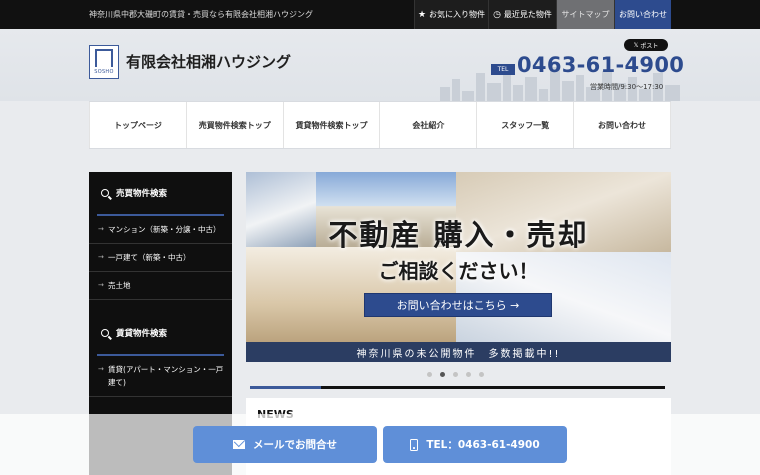  What do you see at coordinates (458, 271) in the screenshot?
I see `banner-subtitle: ご相談ください！` at bounding box center [458, 271].